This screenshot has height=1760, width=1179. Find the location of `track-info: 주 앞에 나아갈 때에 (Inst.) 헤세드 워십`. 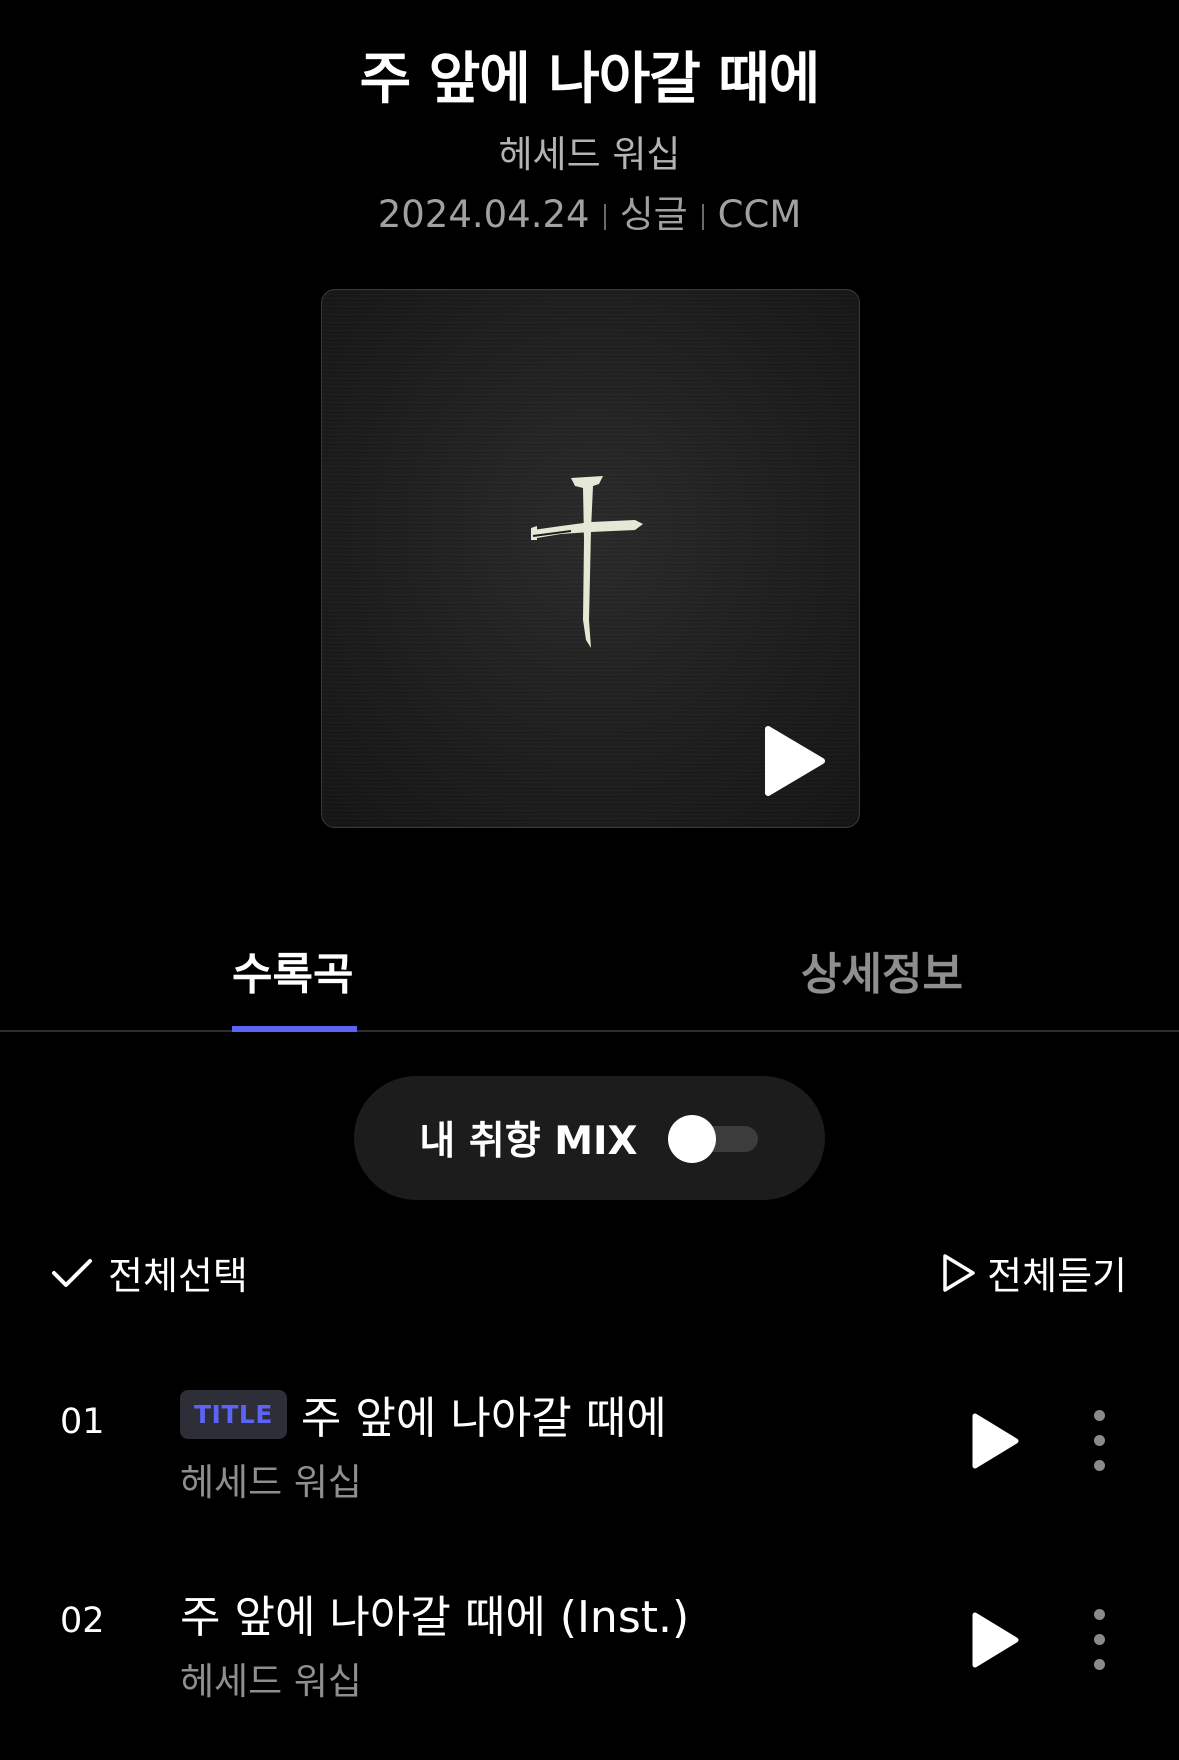

track-info: 주 앞에 나아갈 때에 (Inst.) 헤세드 워십 is located at coordinates (434, 1643).